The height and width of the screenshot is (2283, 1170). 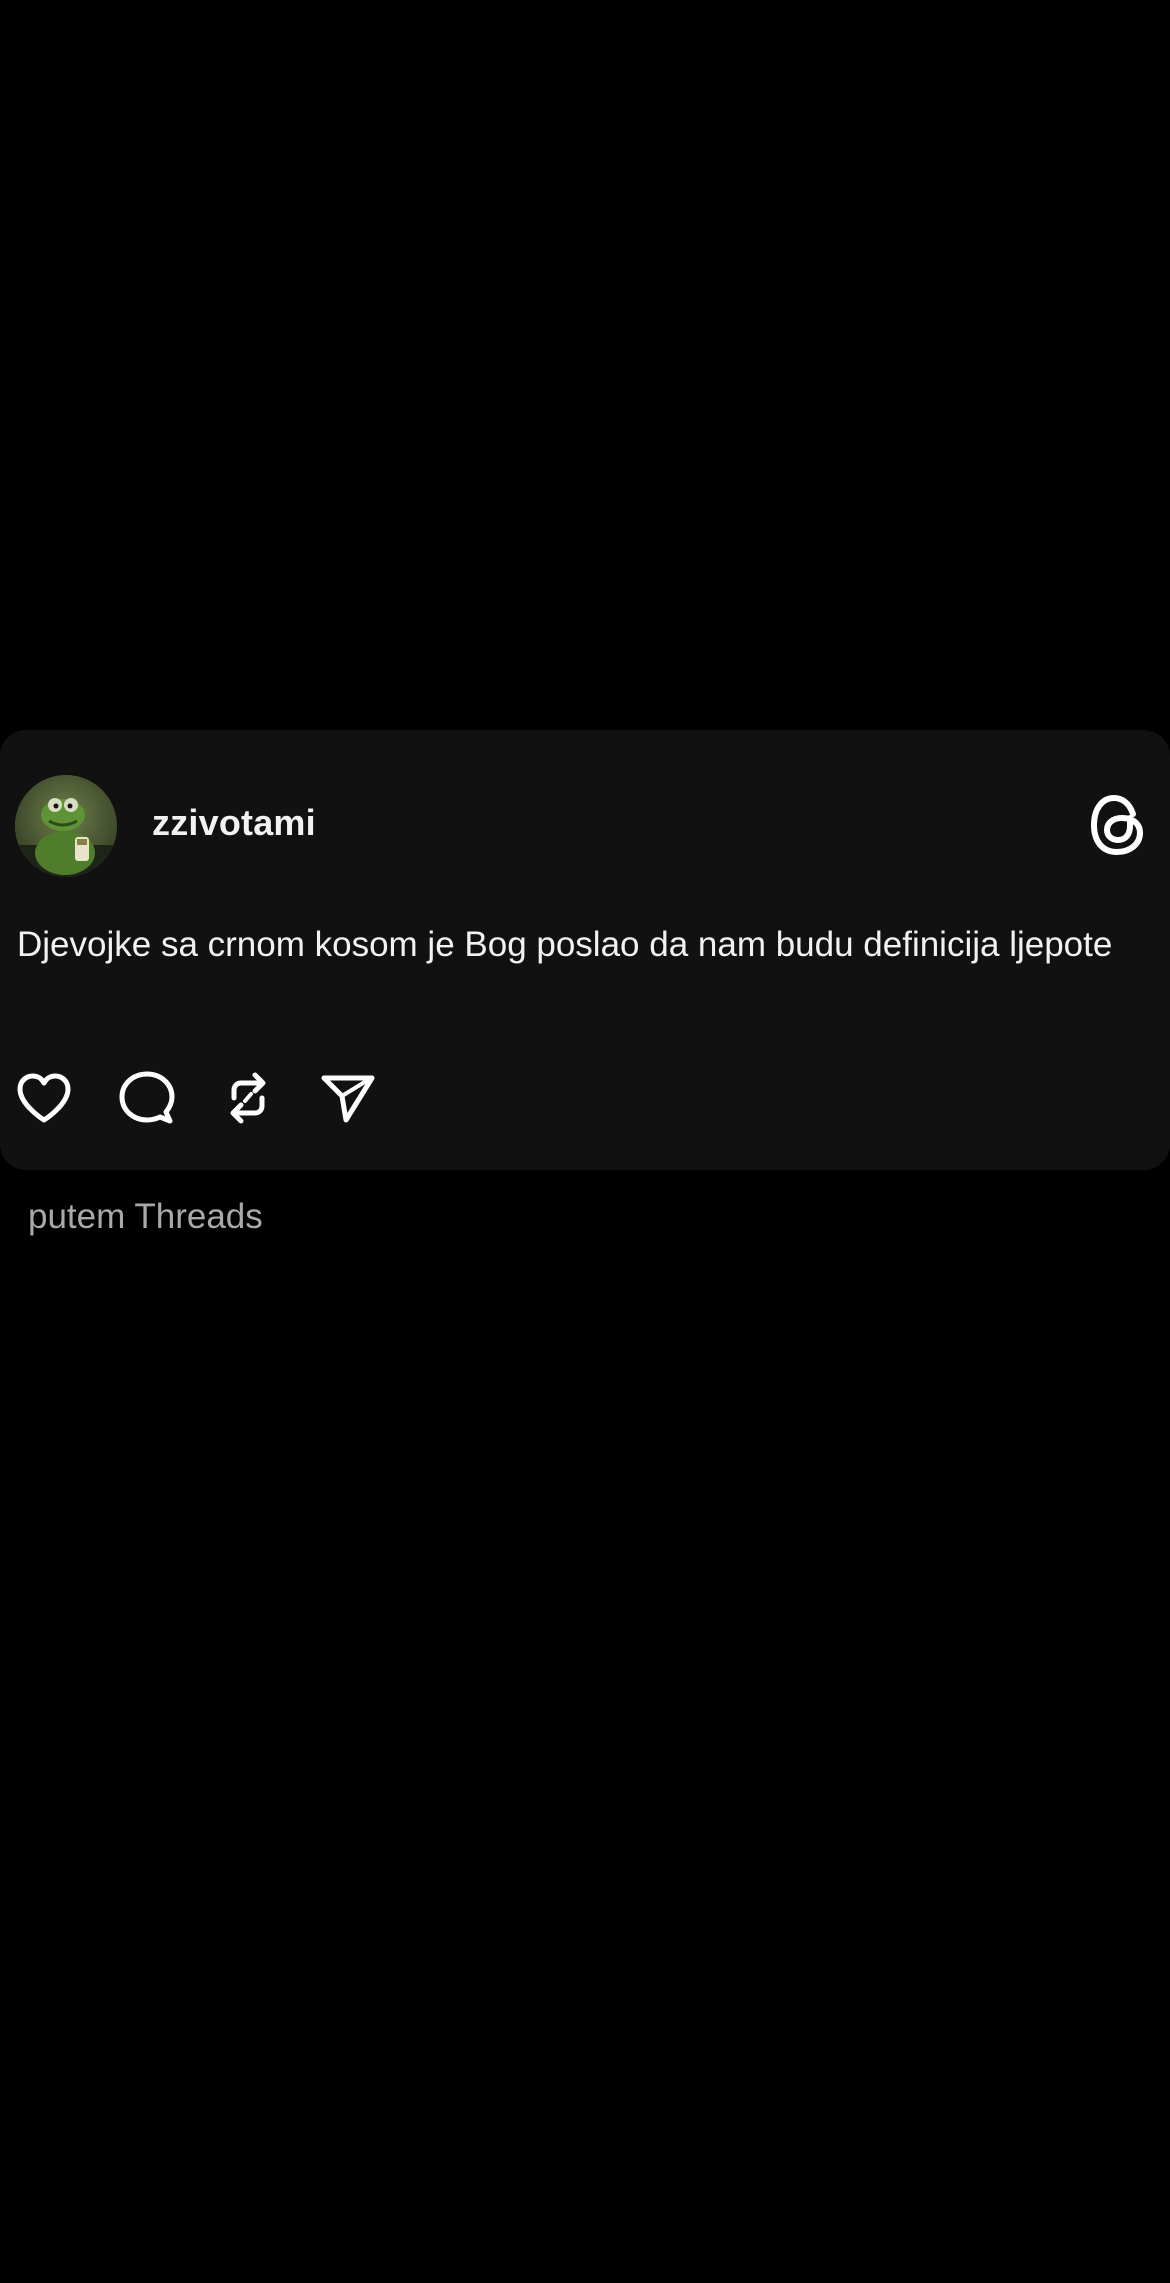 What do you see at coordinates (44, 1102) in the screenshot?
I see `heart-icon` at bounding box center [44, 1102].